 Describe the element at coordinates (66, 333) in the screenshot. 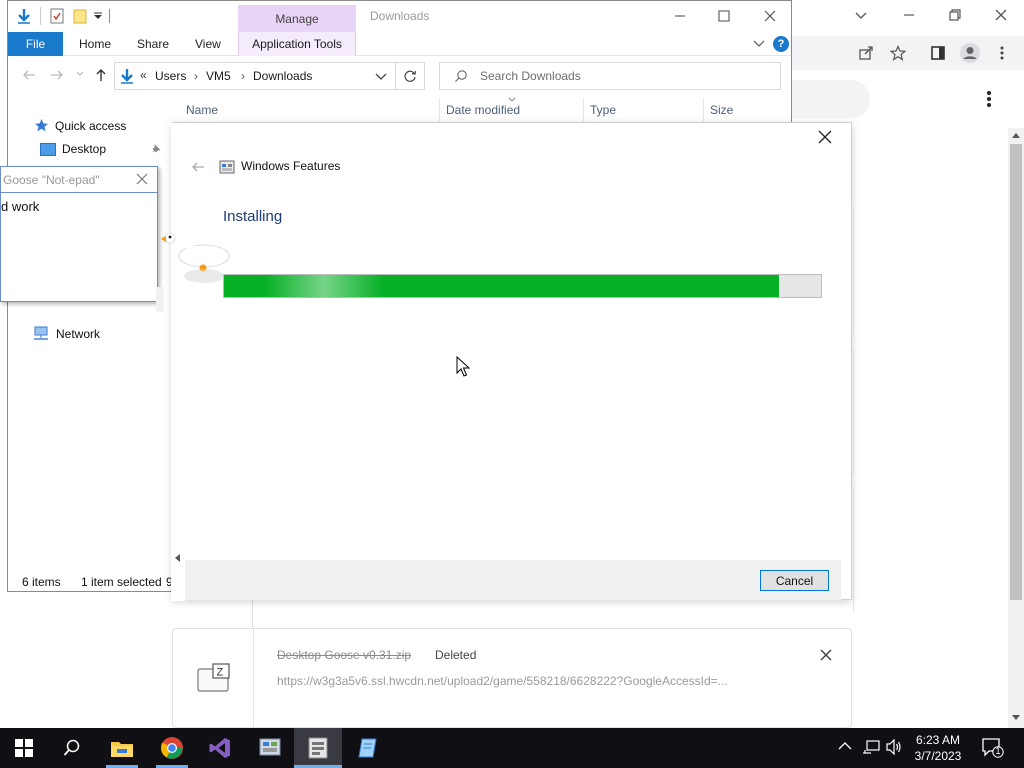

I see `nav-network: Network` at that location.